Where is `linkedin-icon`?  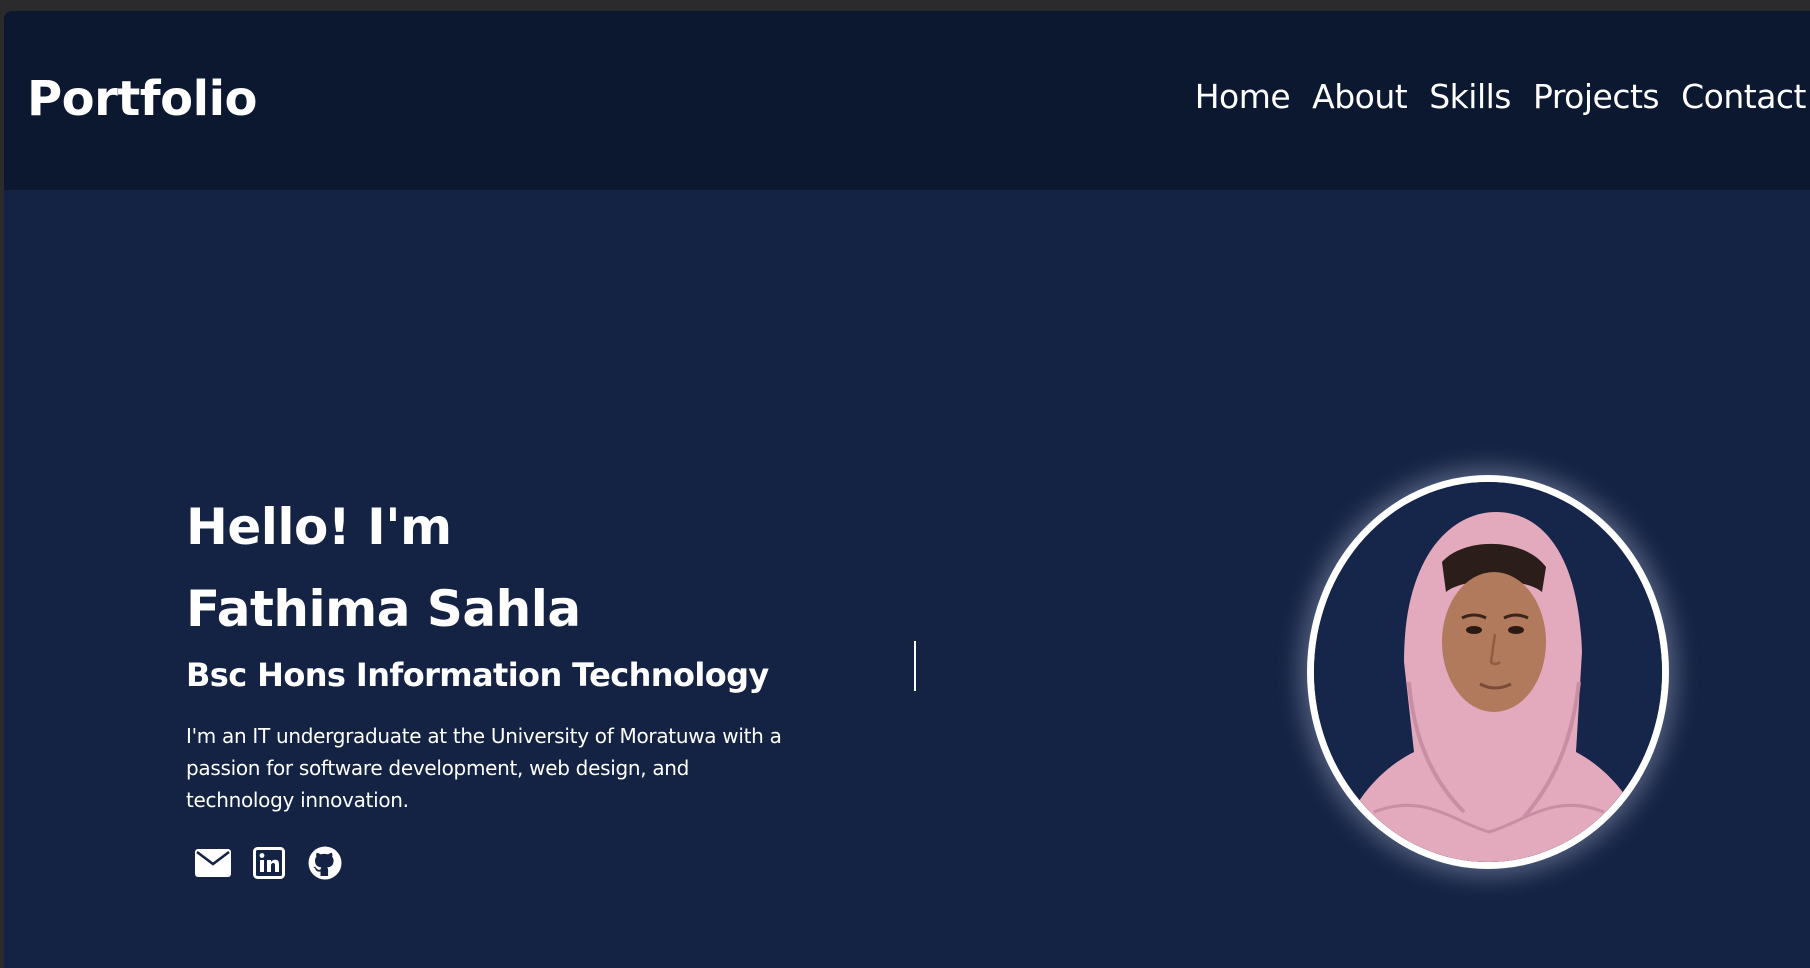 linkedin-icon is located at coordinates (269, 863).